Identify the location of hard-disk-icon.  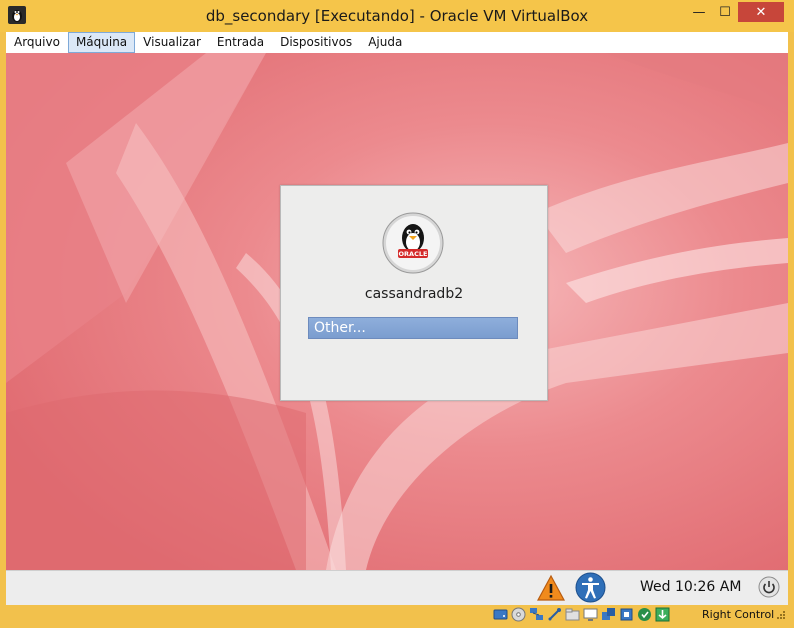
(500, 614).